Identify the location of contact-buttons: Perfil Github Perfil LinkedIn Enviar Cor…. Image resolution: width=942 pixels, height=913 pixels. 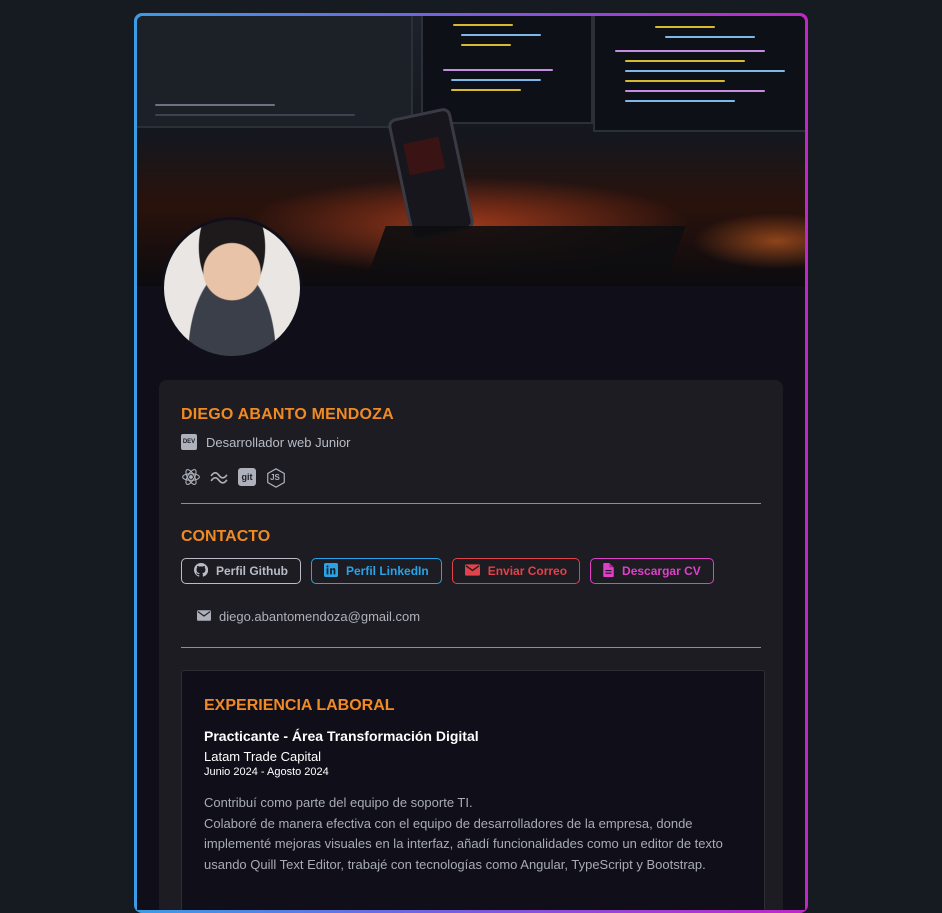
(447, 571).